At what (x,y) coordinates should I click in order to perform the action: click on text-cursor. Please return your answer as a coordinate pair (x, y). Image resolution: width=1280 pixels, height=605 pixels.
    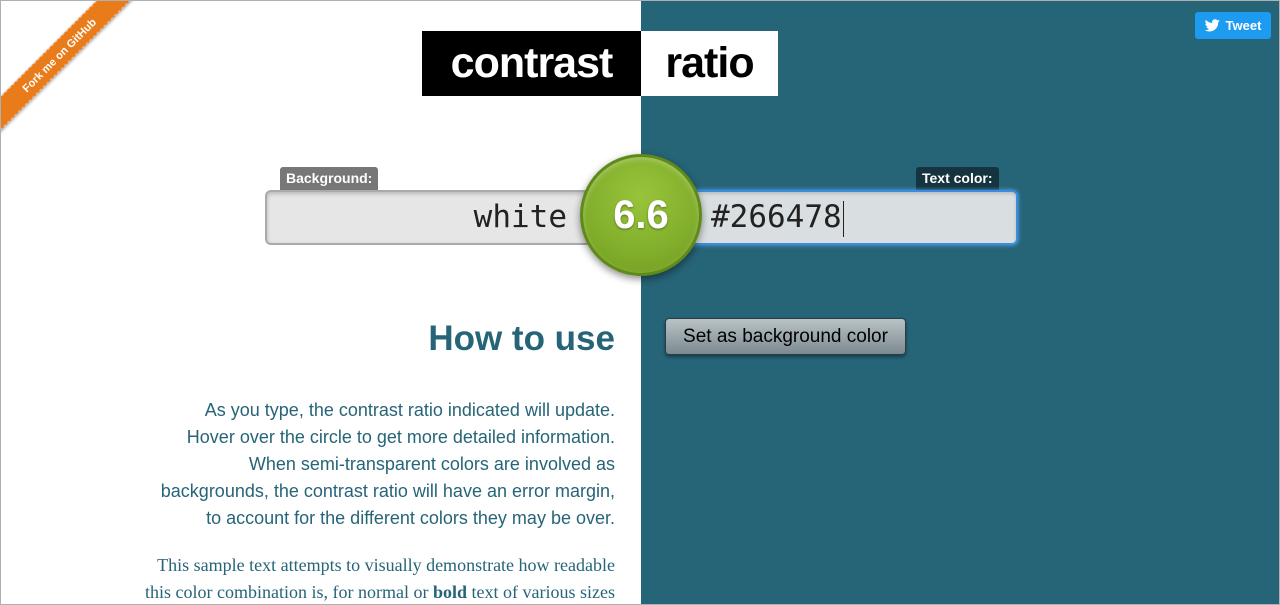
    Looking at the image, I should click on (843, 218).